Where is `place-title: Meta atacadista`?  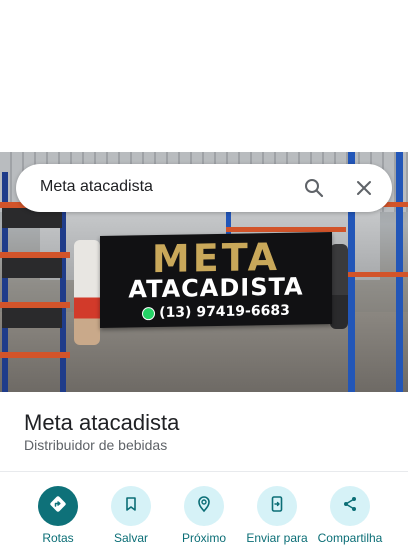 place-title: Meta atacadista is located at coordinates (102, 422).